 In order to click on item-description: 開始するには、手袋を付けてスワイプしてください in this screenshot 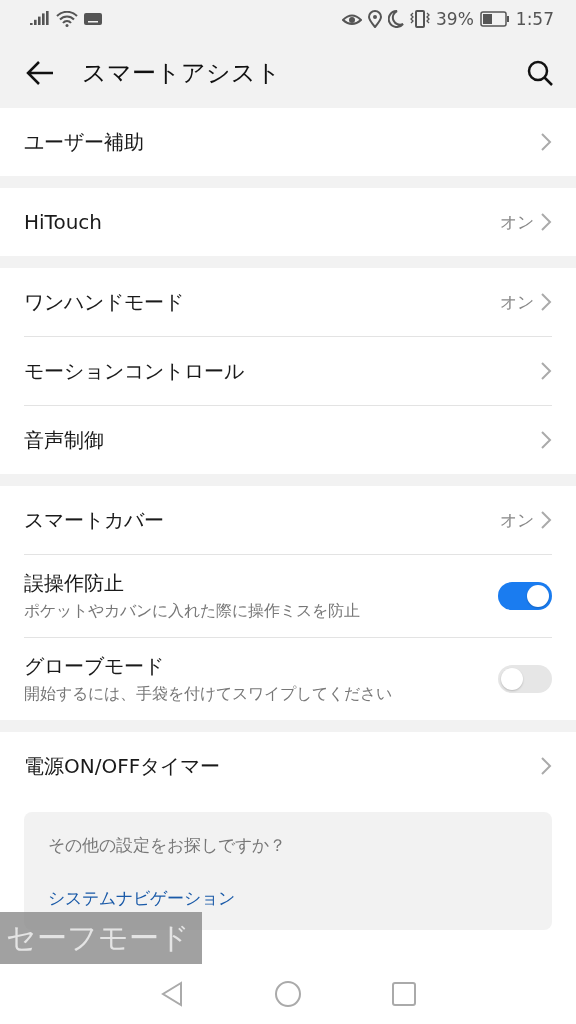, I will do `click(208, 694)`.